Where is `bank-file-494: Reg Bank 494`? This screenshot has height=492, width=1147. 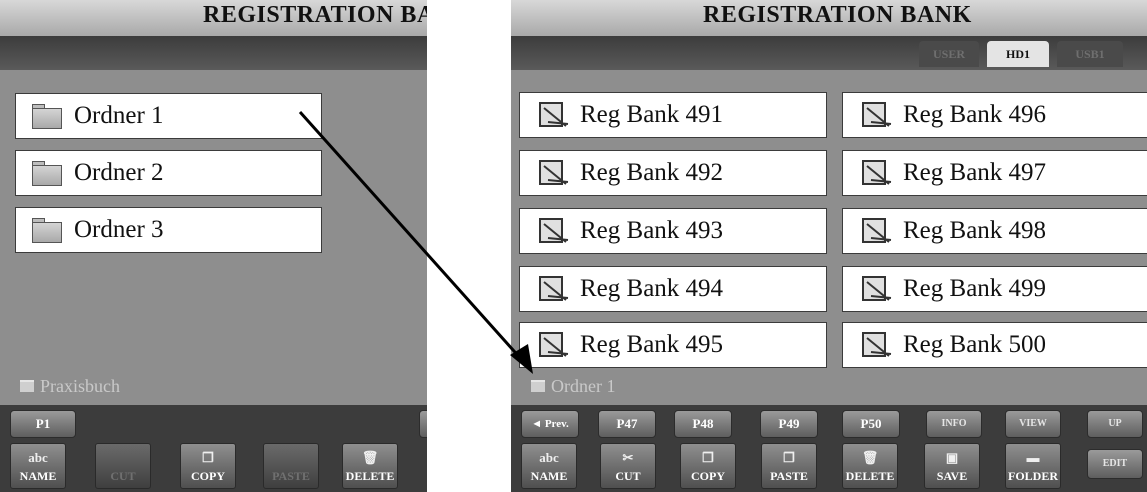
bank-file-494: Reg Bank 494 is located at coordinates (673, 289).